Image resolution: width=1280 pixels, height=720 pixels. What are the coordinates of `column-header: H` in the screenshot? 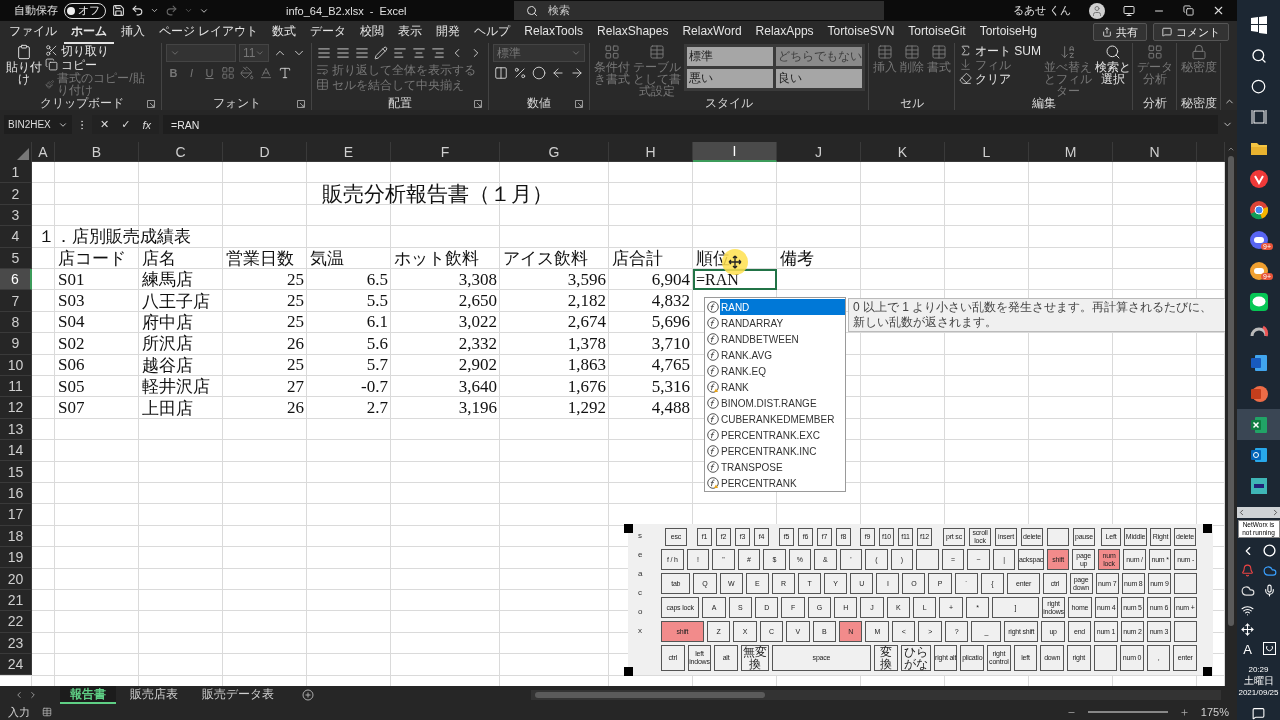 It's located at (651, 152).